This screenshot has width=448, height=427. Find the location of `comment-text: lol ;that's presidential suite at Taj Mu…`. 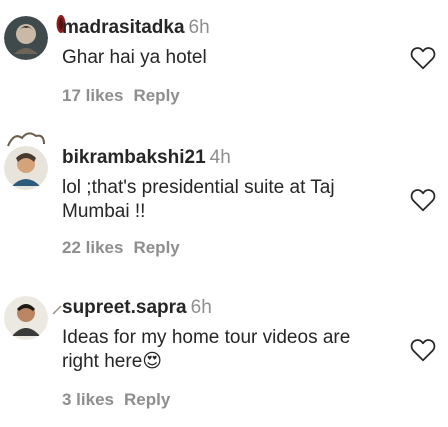

comment-text: lol ;that's presidential suite at Taj Mu… is located at coordinates (198, 199).